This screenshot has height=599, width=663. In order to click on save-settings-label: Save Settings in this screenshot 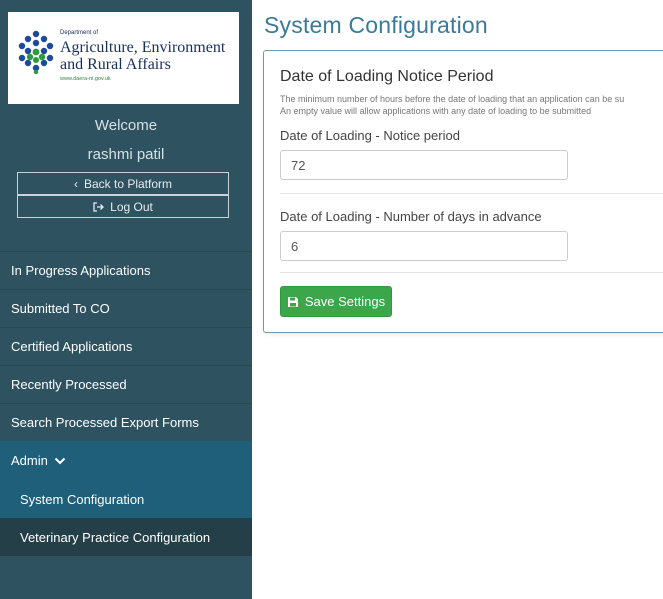, I will do `click(345, 301)`.